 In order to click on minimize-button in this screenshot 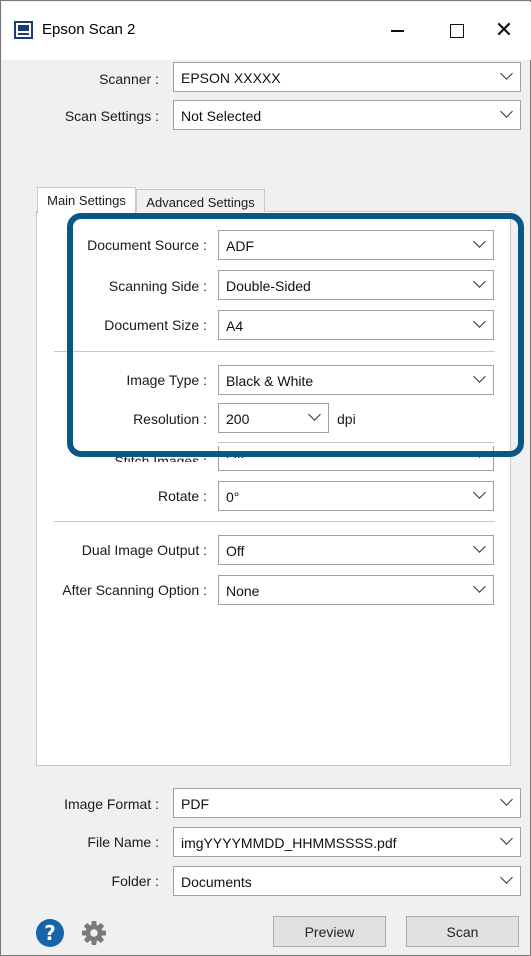, I will do `click(397, 31)`.